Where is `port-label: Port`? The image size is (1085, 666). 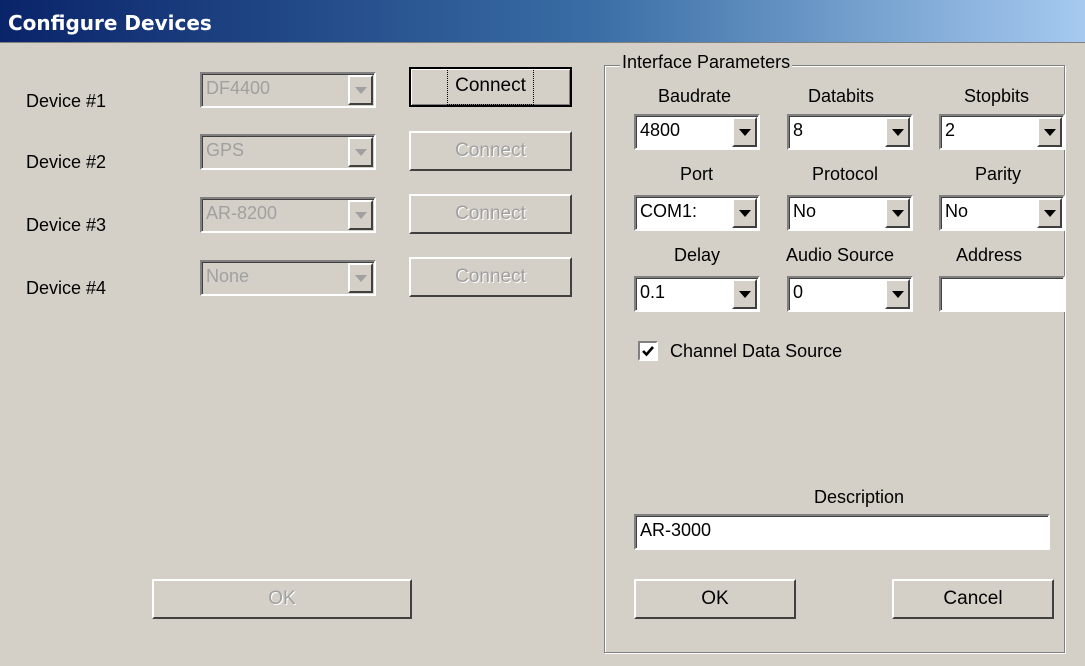 port-label: Port is located at coordinates (697, 174).